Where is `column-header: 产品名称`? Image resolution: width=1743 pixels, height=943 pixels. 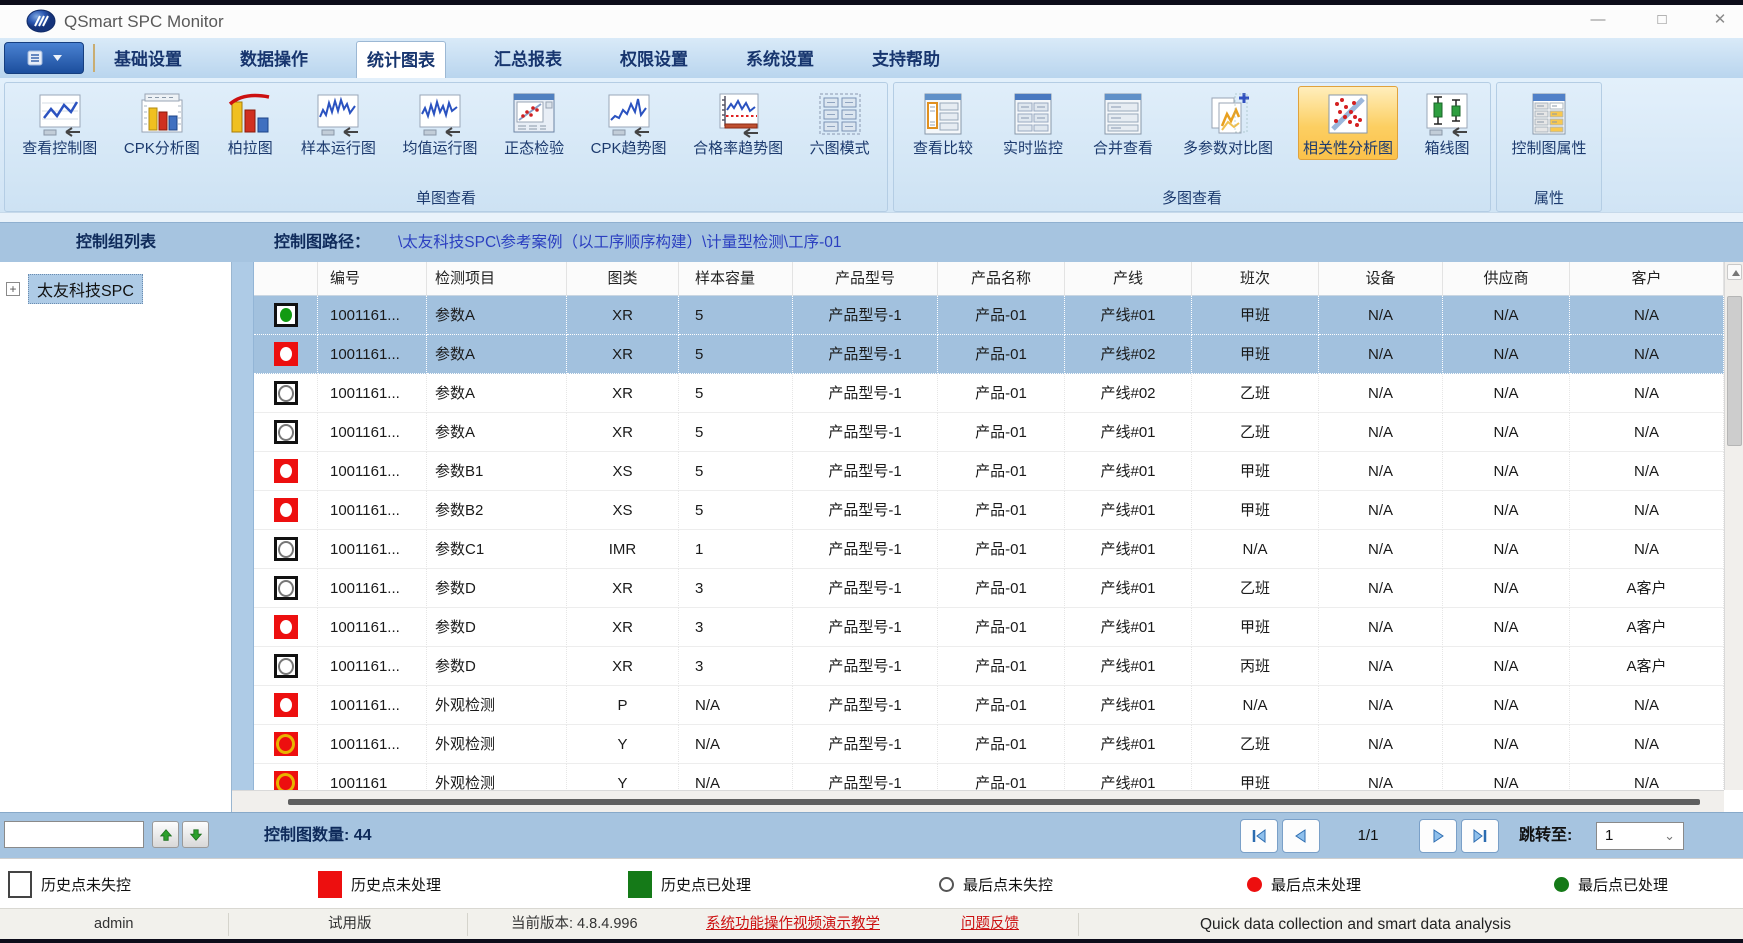 column-header: 产品名称 is located at coordinates (1001, 279).